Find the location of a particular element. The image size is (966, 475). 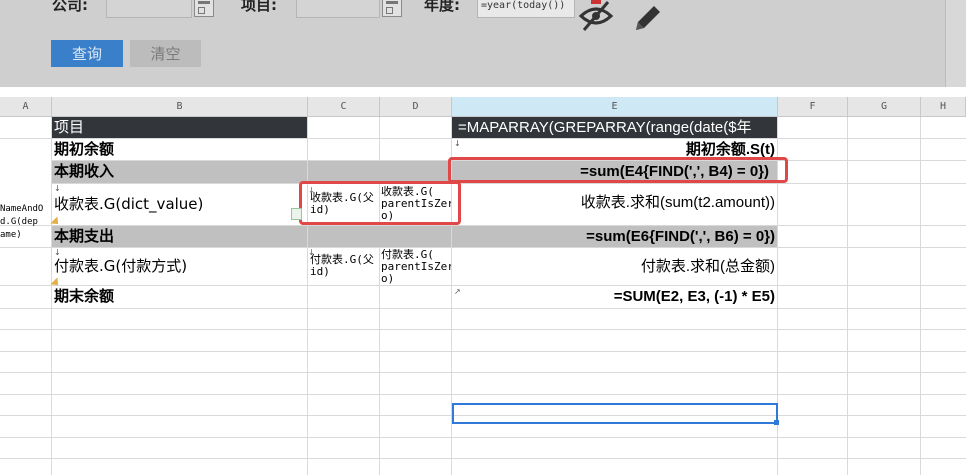

cell-b3-text: 本期收入 is located at coordinates (84, 171).